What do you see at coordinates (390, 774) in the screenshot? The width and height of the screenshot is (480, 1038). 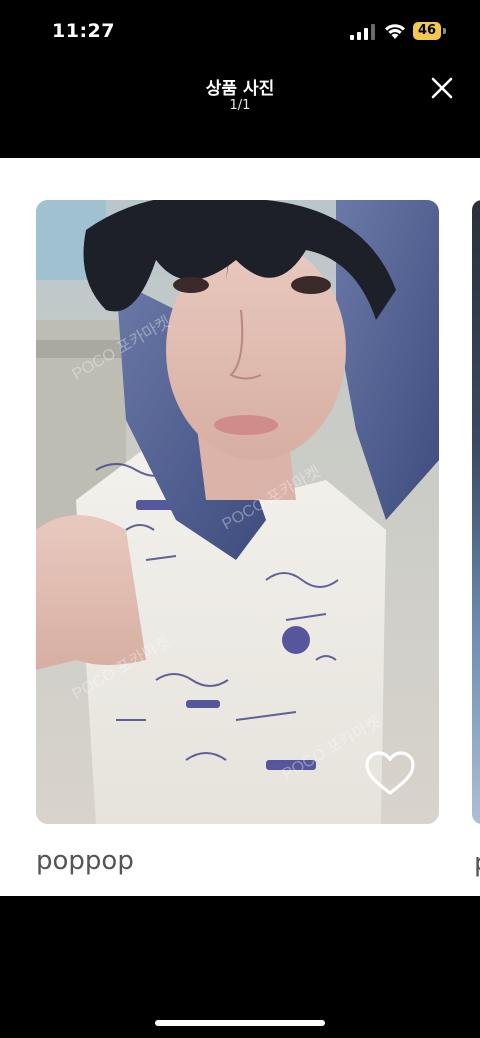 I see `heart-outline-icon` at bounding box center [390, 774].